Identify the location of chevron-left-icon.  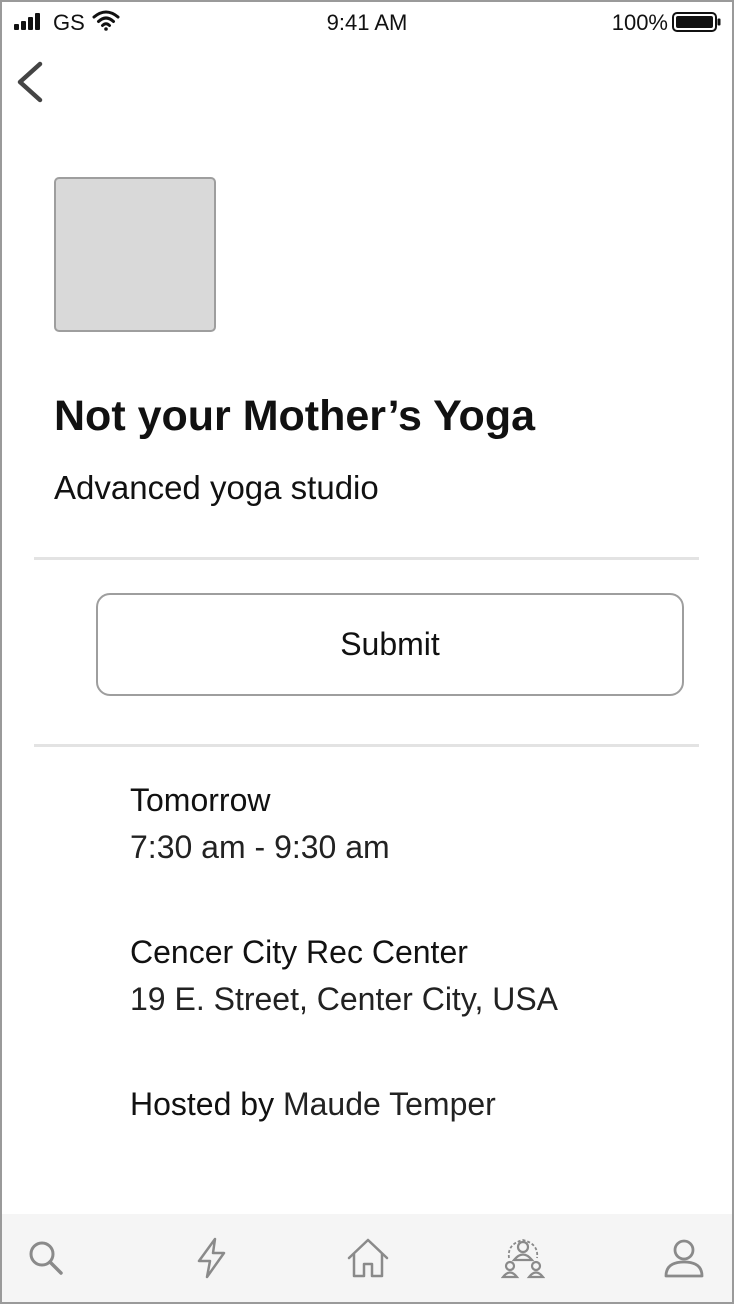
(30, 82).